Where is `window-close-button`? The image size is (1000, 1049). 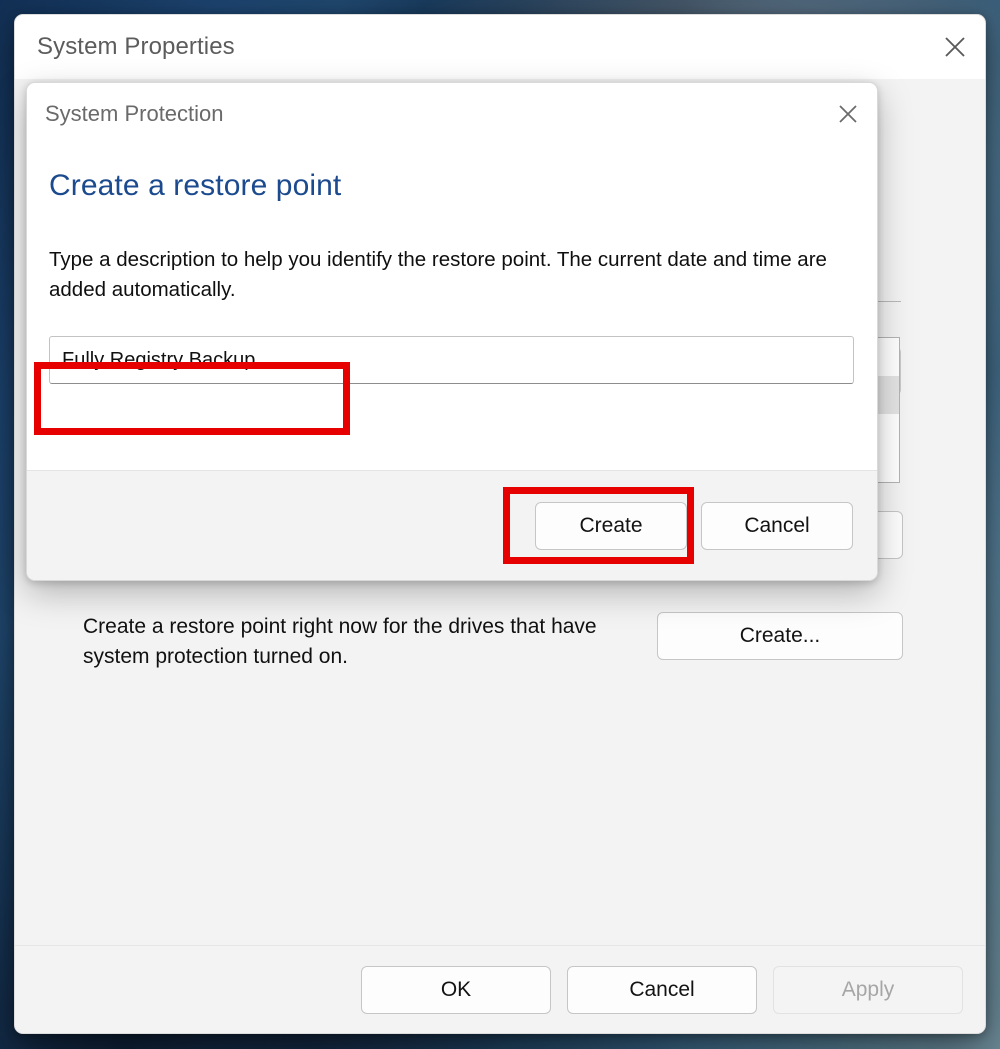
window-close-button is located at coordinates (955, 47).